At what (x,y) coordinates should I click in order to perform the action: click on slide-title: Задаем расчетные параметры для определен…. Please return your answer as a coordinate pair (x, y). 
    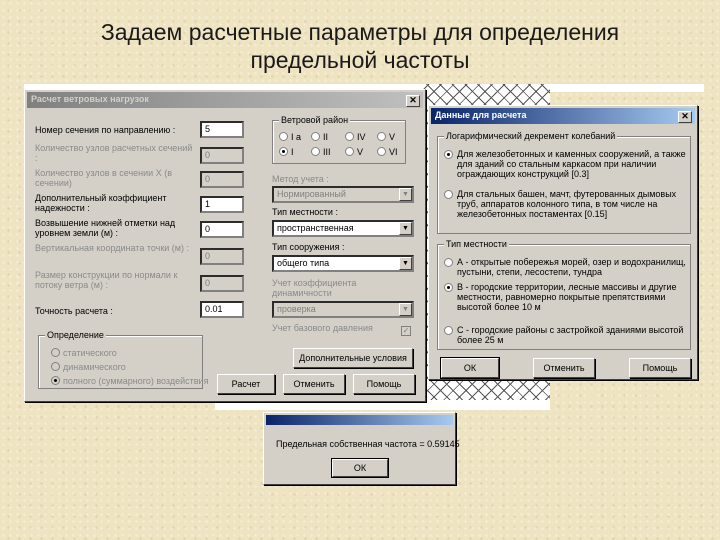
    Looking at the image, I should click on (360, 46).